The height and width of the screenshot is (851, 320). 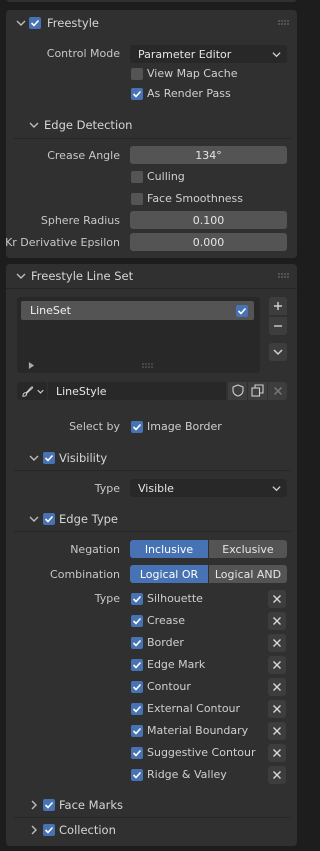 I want to click on shield-icon, so click(x=238, y=390).